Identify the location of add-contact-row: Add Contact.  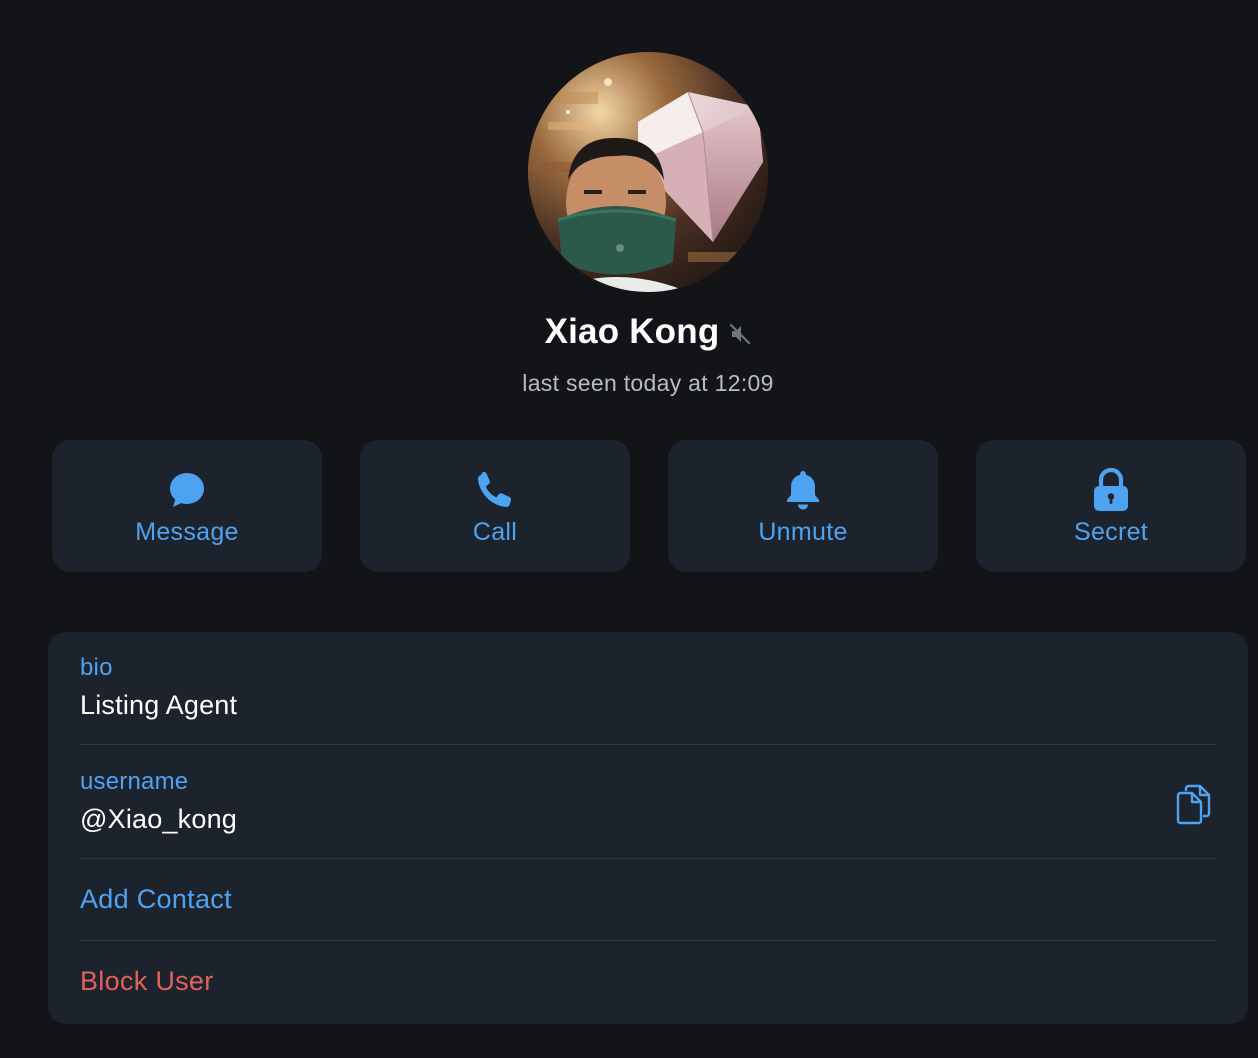
(648, 899).